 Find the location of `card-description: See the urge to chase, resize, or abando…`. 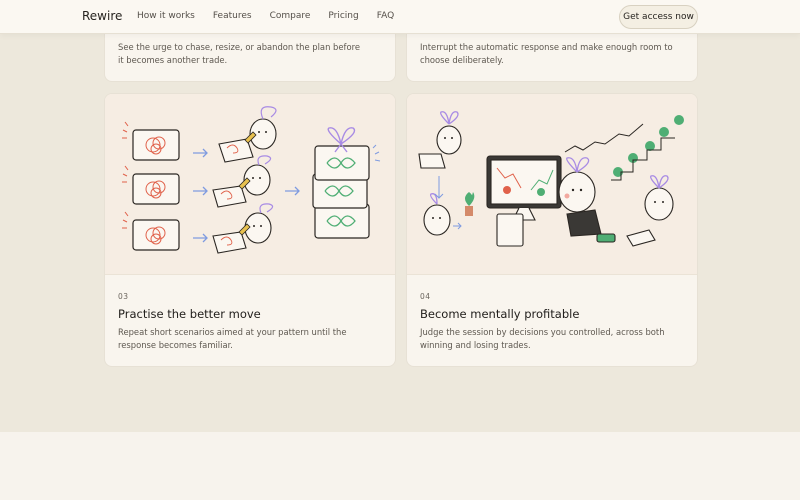

card-description: See the urge to chase, resize, or abando… is located at coordinates (239, 53).